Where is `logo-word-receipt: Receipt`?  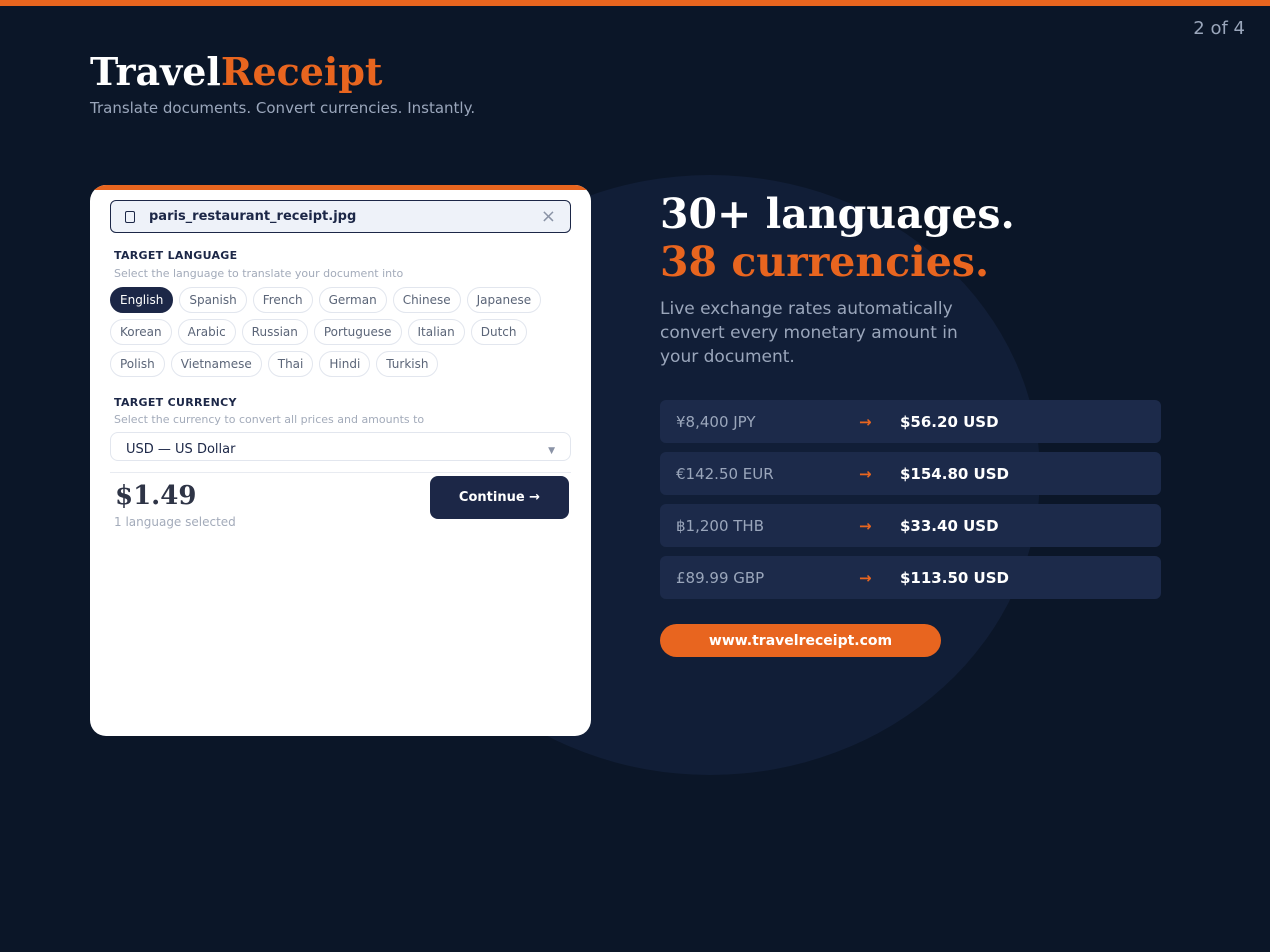
logo-word-receipt: Receipt is located at coordinates (301, 71).